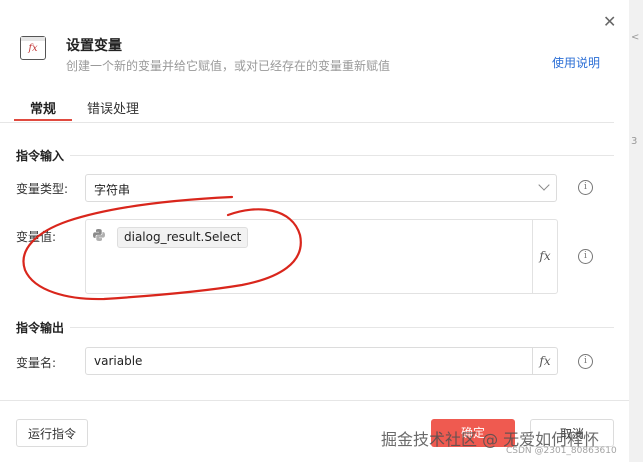 This screenshot has width=643, height=462. Describe the element at coordinates (36, 363) in the screenshot. I see `variable-name-label: 变量名:` at that location.